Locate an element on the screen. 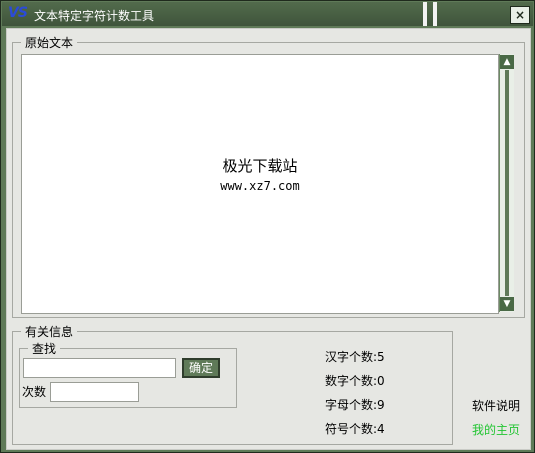 The image size is (535, 453). window-title: 文本特定字符计数工具 is located at coordinates (94, 16).